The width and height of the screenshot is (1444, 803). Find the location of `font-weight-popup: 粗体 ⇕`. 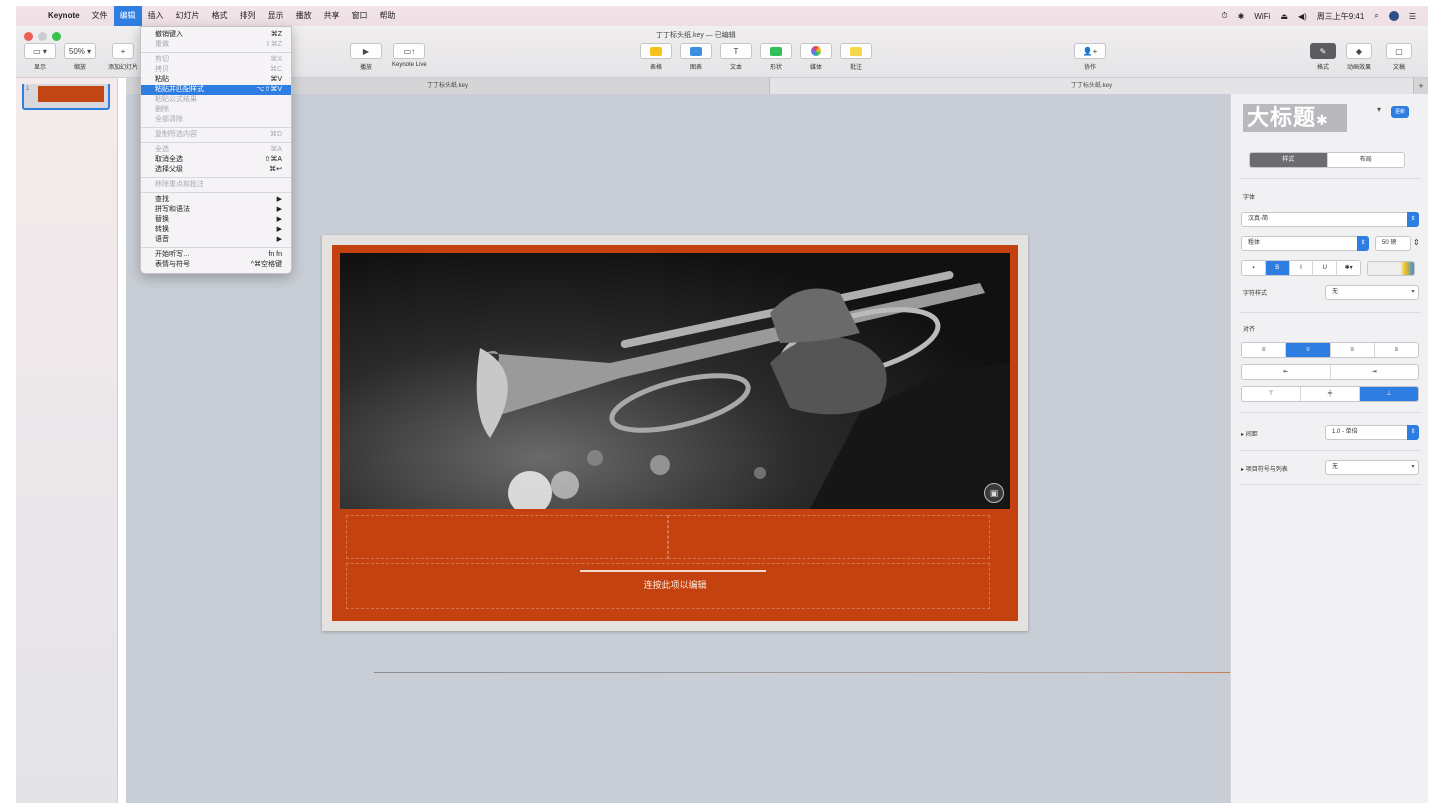

font-weight-popup: 粗体 ⇕ is located at coordinates (1305, 243).